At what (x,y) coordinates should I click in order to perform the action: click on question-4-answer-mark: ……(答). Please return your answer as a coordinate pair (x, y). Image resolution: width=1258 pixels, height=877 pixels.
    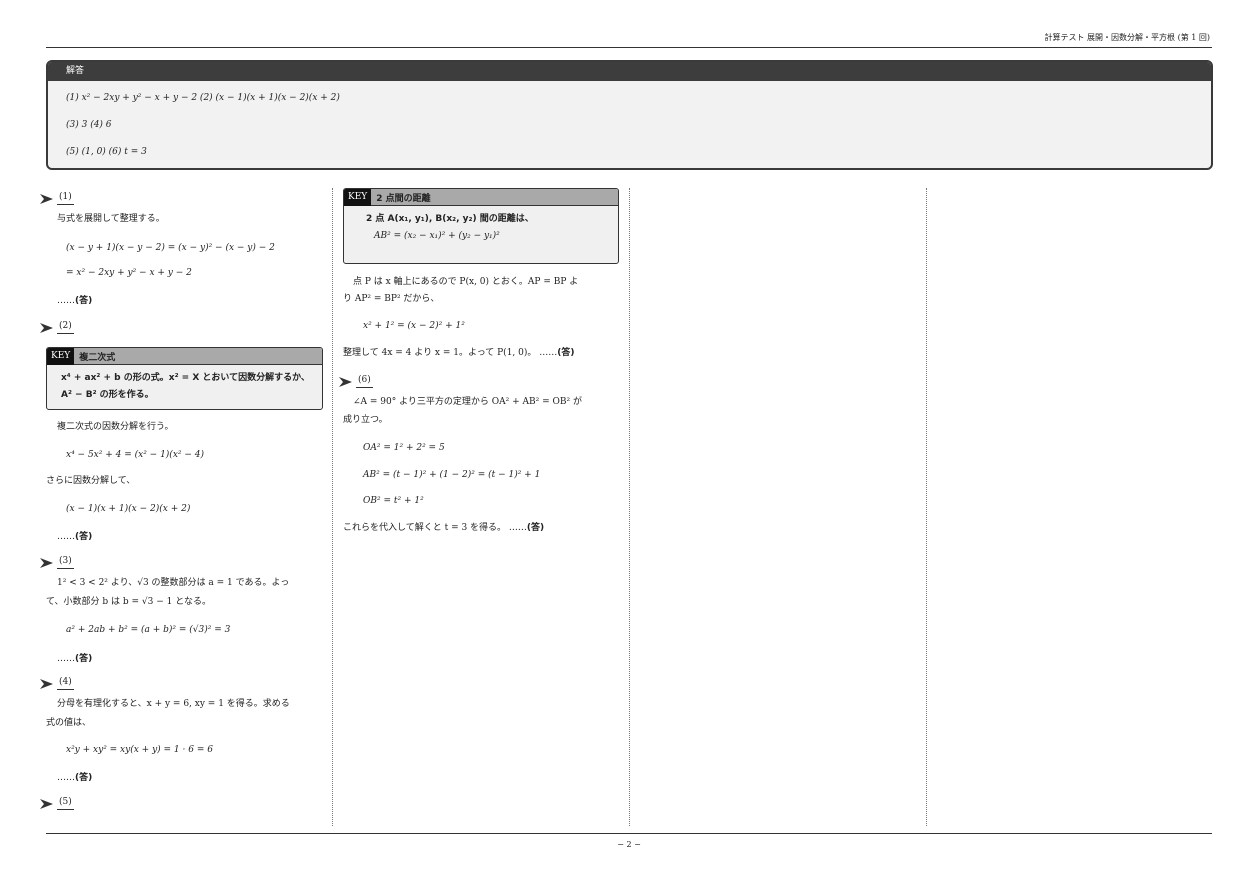
    Looking at the image, I should click on (75, 778).